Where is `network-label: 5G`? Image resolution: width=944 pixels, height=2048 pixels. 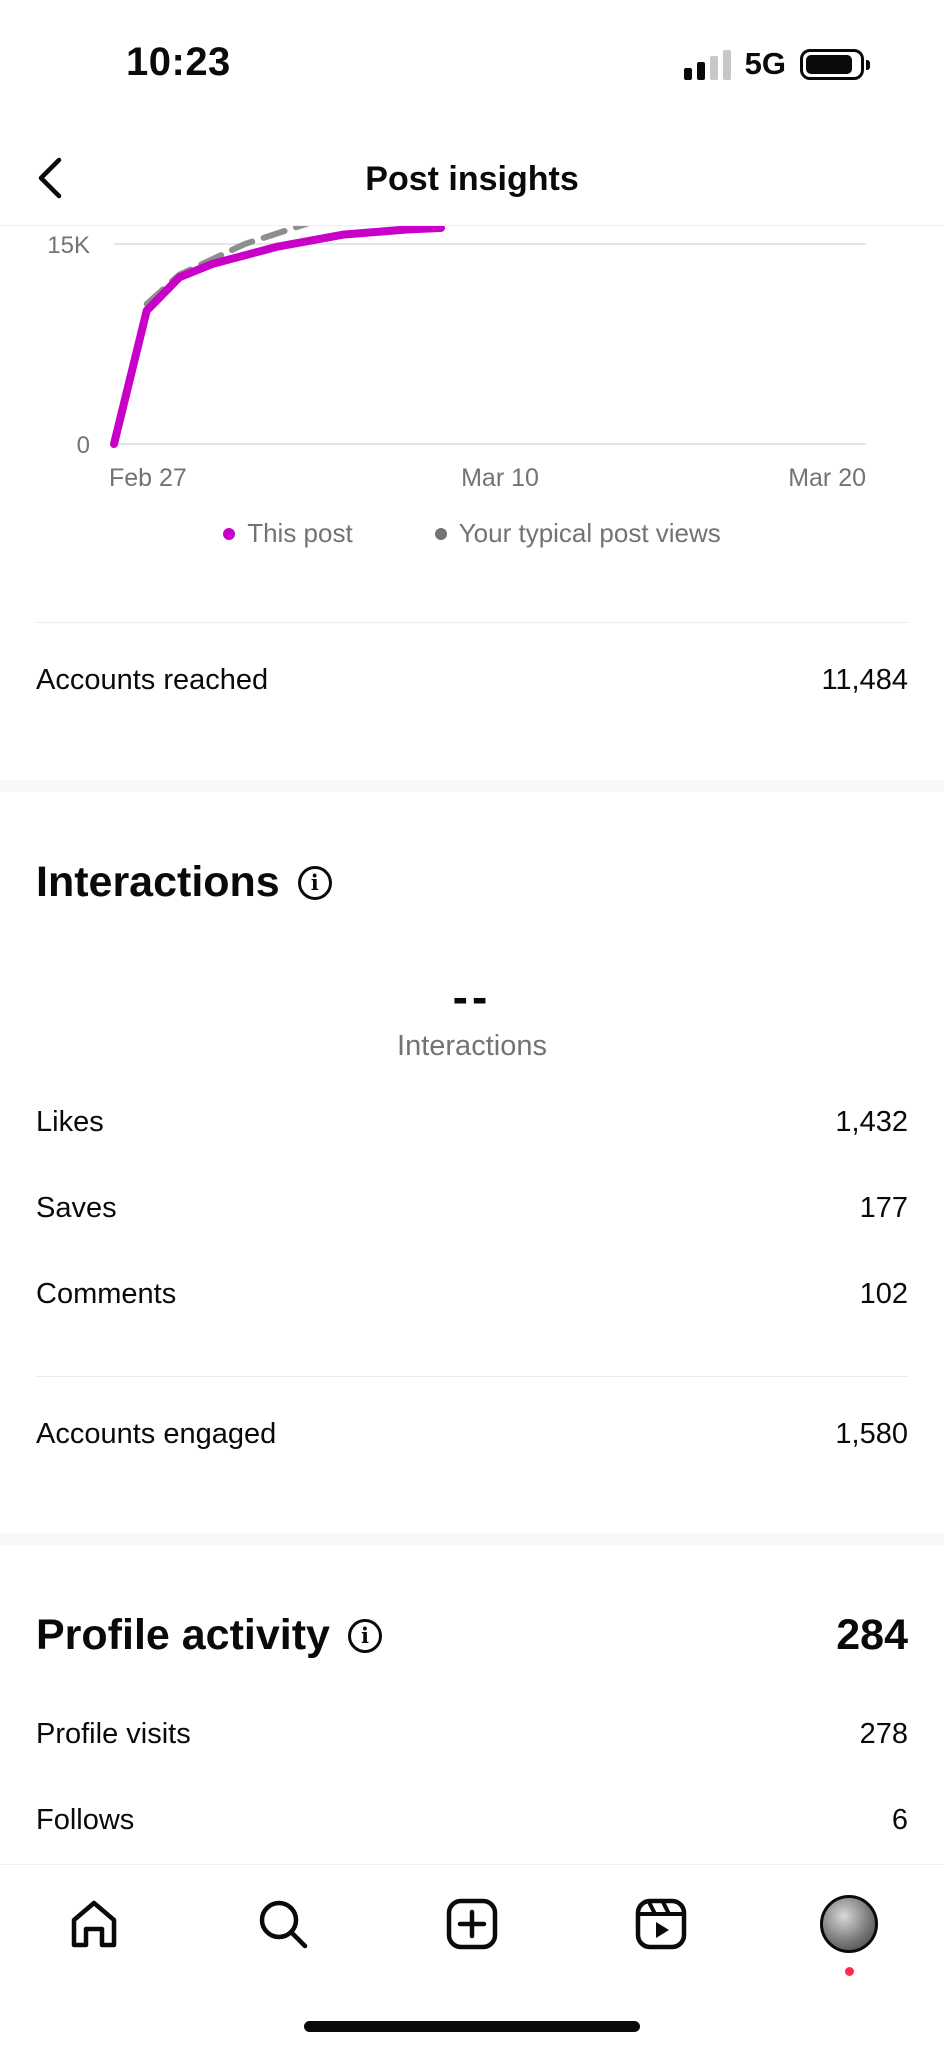 network-label: 5G is located at coordinates (765, 63).